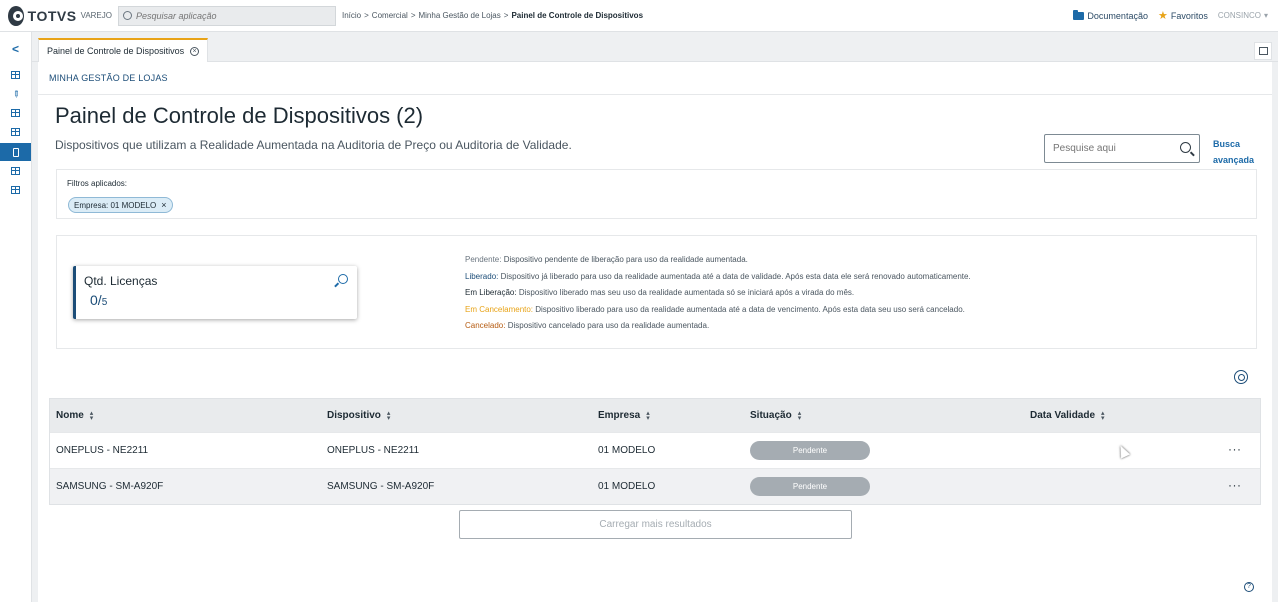 The image size is (1278, 602). I want to click on scrollbar, so click(1275, 332).